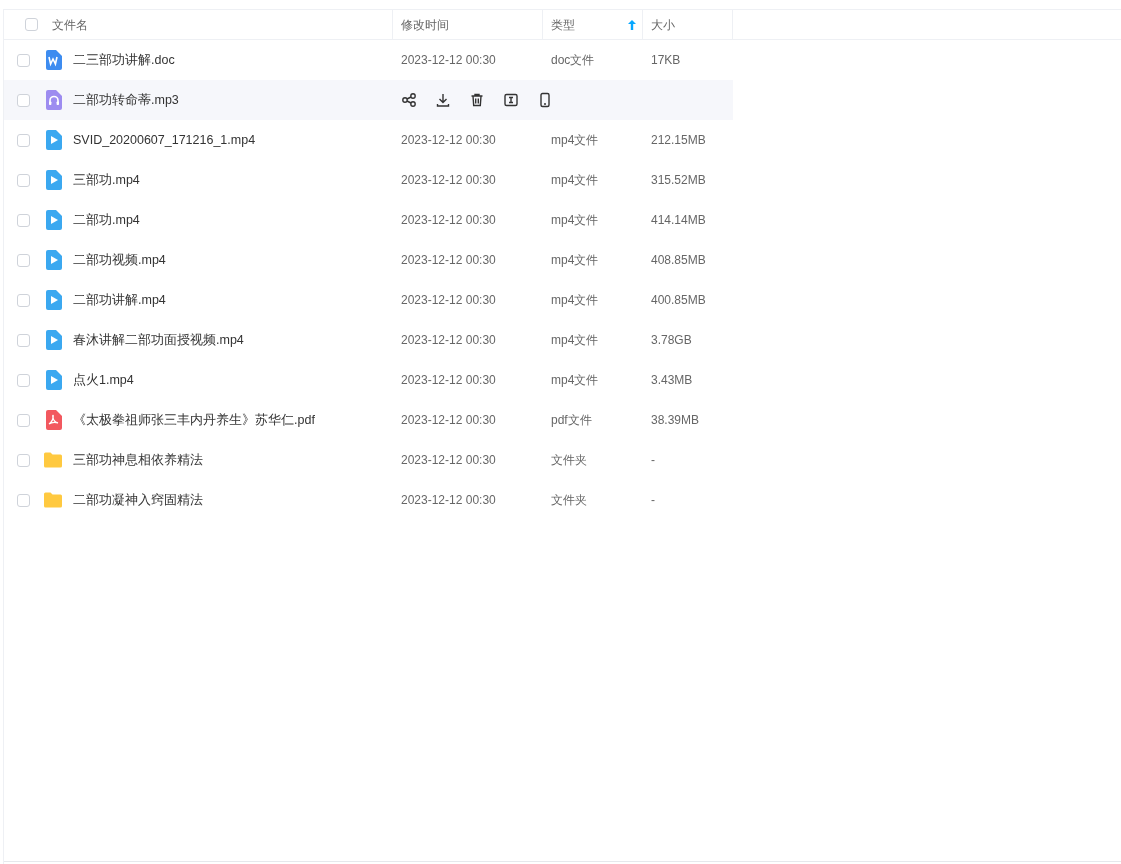  Describe the element at coordinates (573, 60) in the screenshot. I see `file-type: doc文件` at that location.